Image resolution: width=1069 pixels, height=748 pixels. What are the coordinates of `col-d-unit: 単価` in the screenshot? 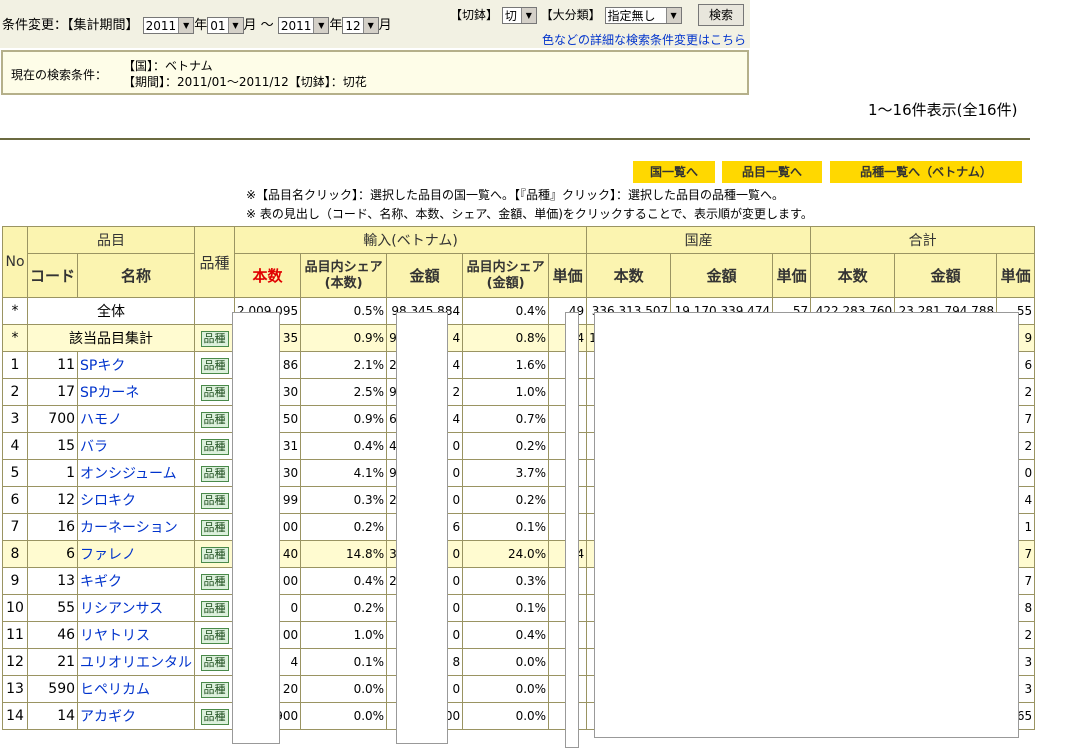 It's located at (792, 275).